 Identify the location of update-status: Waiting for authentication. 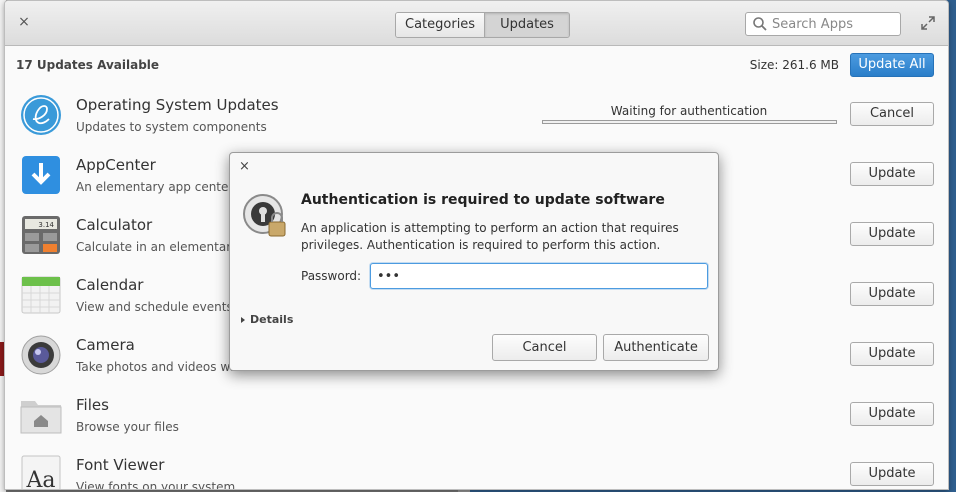
(689, 111).